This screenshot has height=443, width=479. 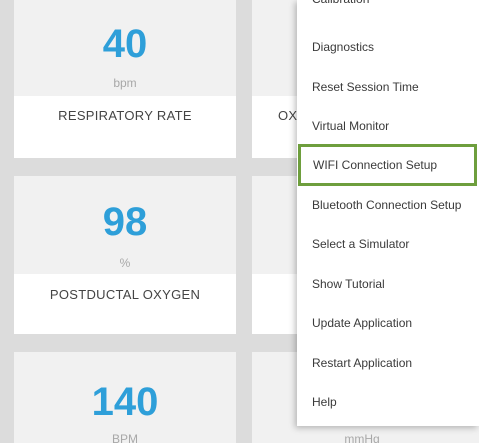 What do you see at coordinates (388, 205) in the screenshot?
I see `menu-item-bluetooth-connection-setup: Bluetooth Connection Setup` at bounding box center [388, 205].